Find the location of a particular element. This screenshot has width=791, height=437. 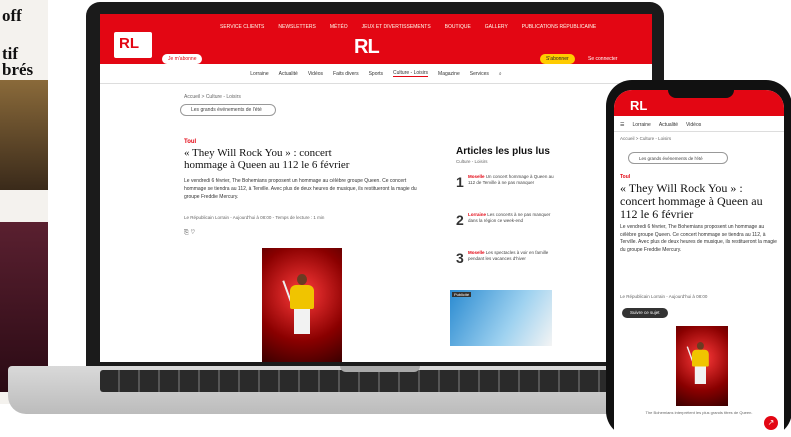

top-link: PUBLICATIONS RÉPUBLICAINE is located at coordinates (559, 27).